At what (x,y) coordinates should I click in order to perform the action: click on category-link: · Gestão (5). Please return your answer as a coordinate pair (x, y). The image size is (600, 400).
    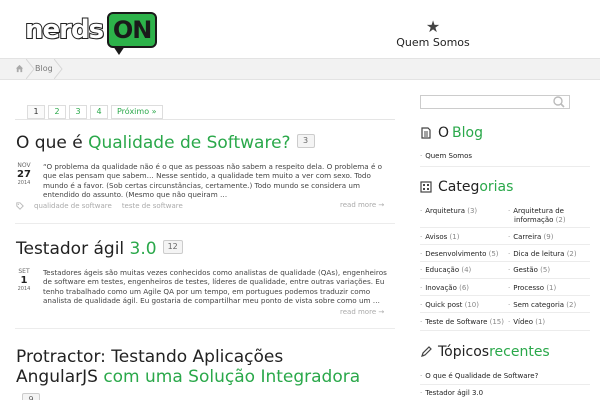
    Looking at the image, I should click on (529, 270).